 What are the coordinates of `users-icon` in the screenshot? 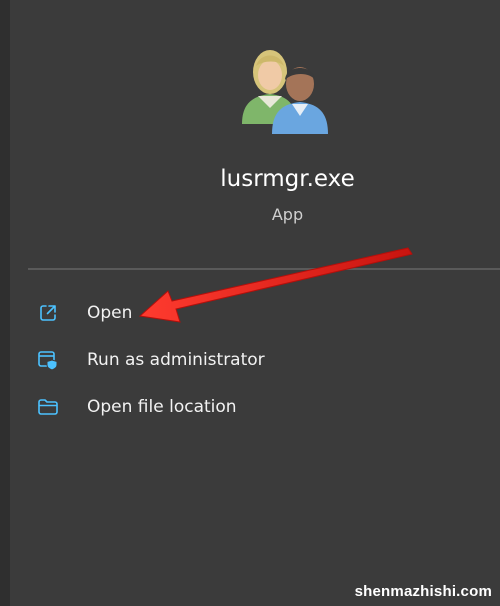 It's located at (285, 92).